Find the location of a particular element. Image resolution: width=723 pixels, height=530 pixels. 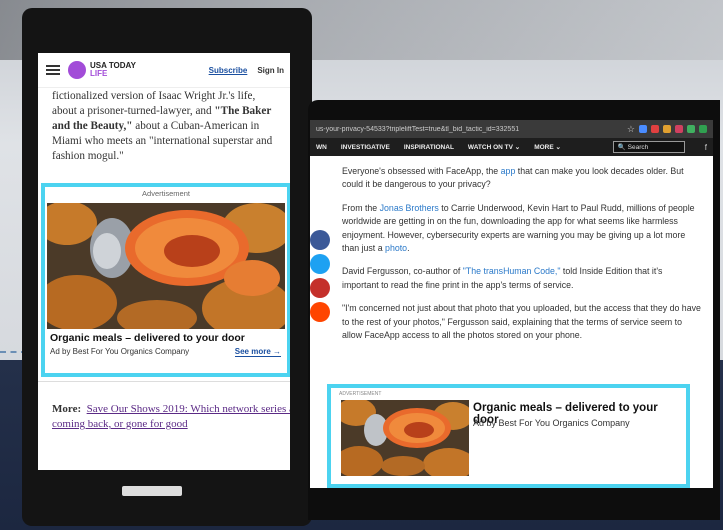

usa-today-logo-icon is located at coordinates (77, 70).